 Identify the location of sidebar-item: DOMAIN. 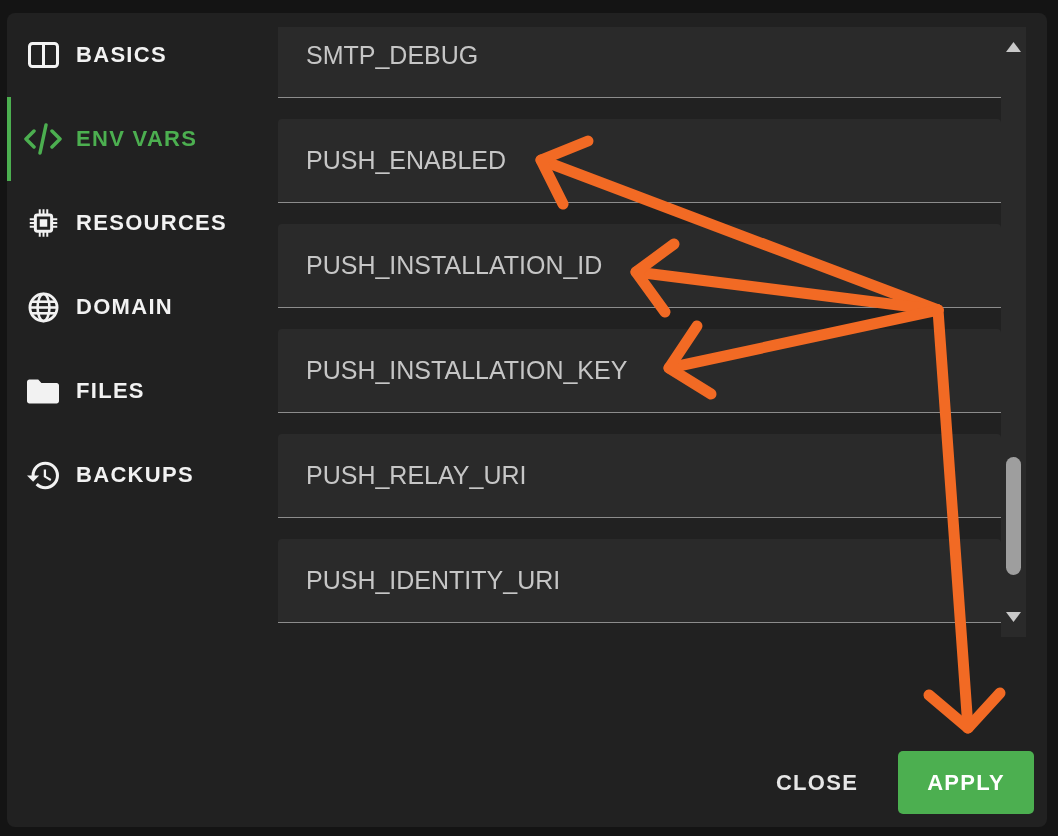
(142, 307).